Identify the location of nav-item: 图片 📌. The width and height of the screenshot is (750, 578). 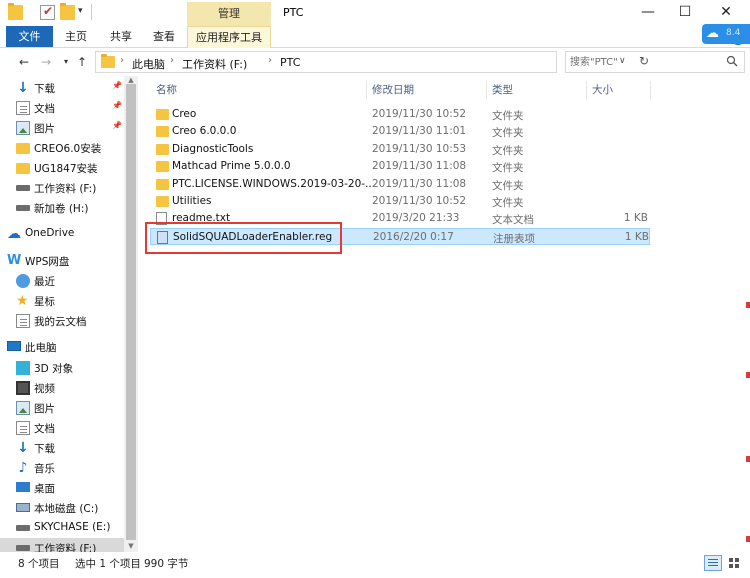
(62, 128).